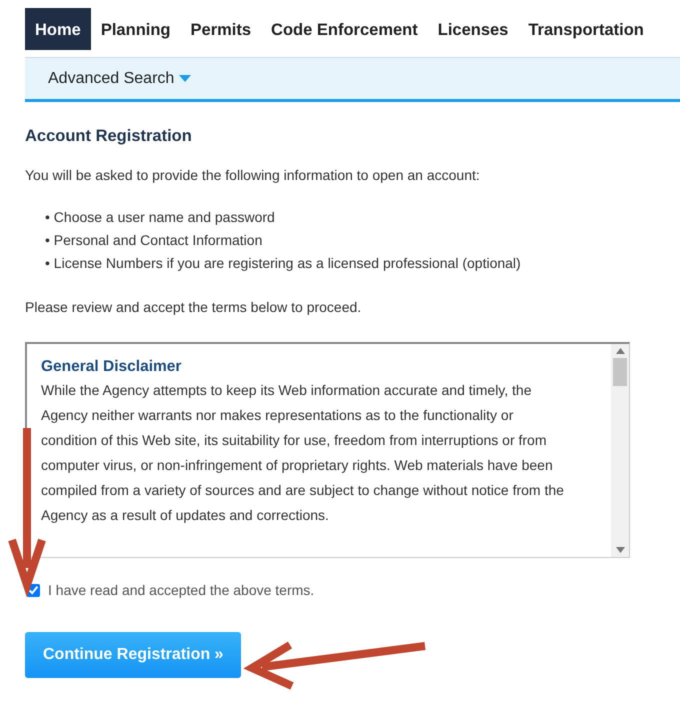 Image resolution: width=680 pixels, height=706 pixels. What do you see at coordinates (109, 136) in the screenshot?
I see `section-heading: Account Registration` at bounding box center [109, 136].